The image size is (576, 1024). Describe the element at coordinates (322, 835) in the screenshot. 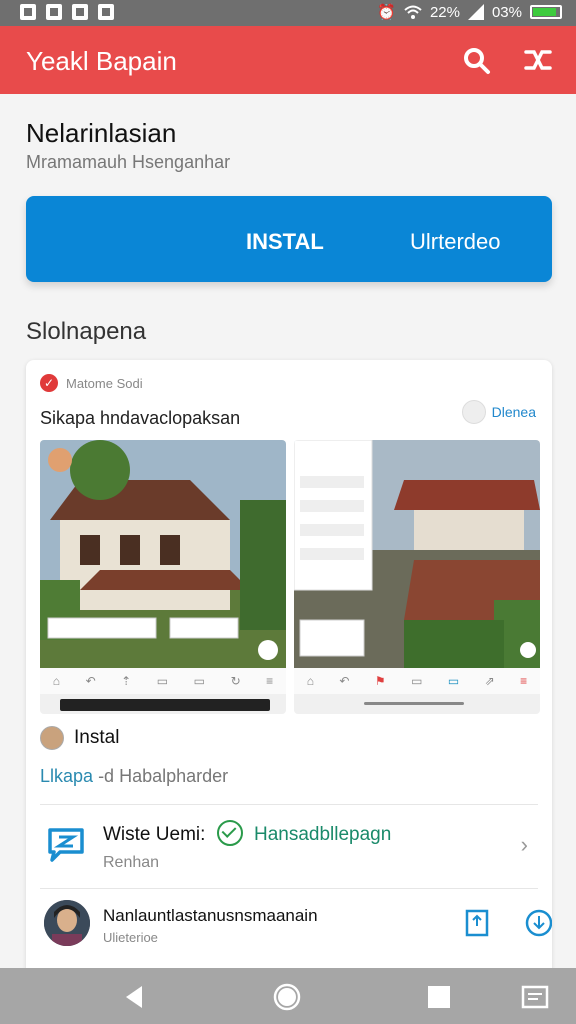

I see `list-item-highlight: Hansadbllepagn` at that location.